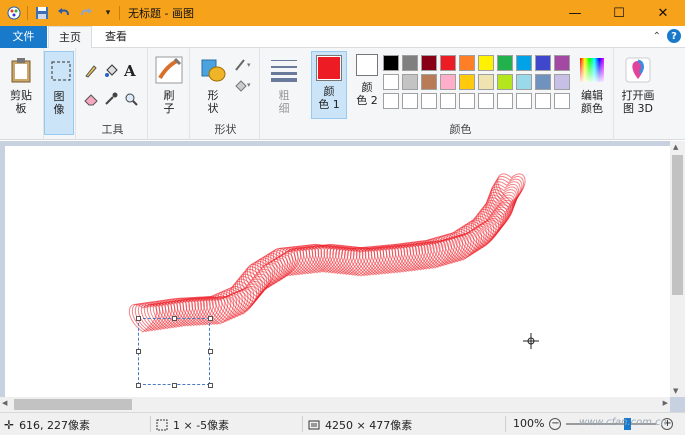  Describe the element at coordinates (116, 37) in the screenshot. I see `tab-view: 查看` at that location.